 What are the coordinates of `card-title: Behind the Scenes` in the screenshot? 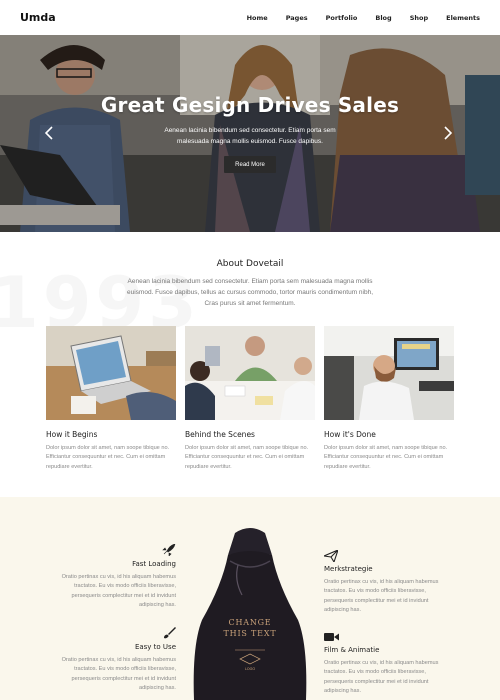 It's located at (220, 434).